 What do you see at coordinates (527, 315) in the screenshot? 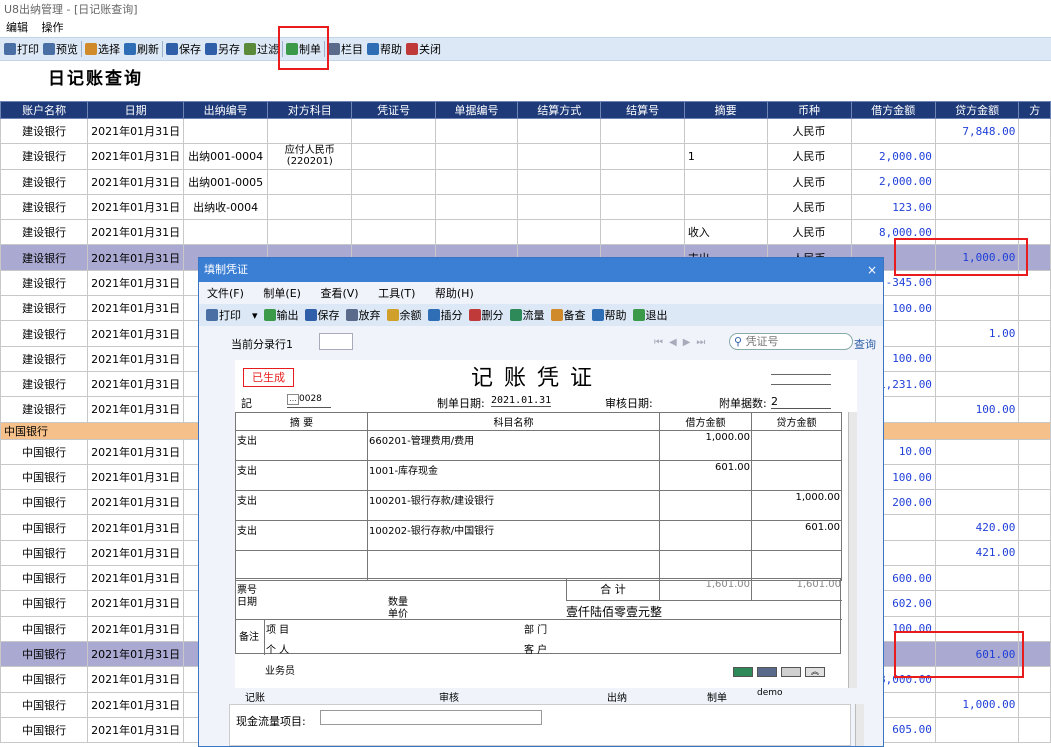
I see `dlg-btn-8: 流量` at bounding box center [527, 315].